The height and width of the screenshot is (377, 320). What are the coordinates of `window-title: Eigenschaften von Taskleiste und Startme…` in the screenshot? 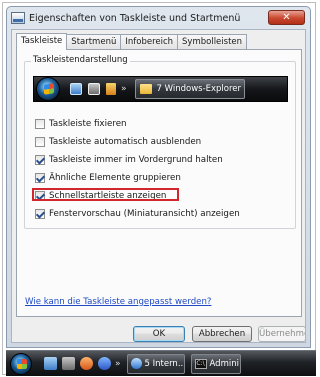 It's located at (135, 18).